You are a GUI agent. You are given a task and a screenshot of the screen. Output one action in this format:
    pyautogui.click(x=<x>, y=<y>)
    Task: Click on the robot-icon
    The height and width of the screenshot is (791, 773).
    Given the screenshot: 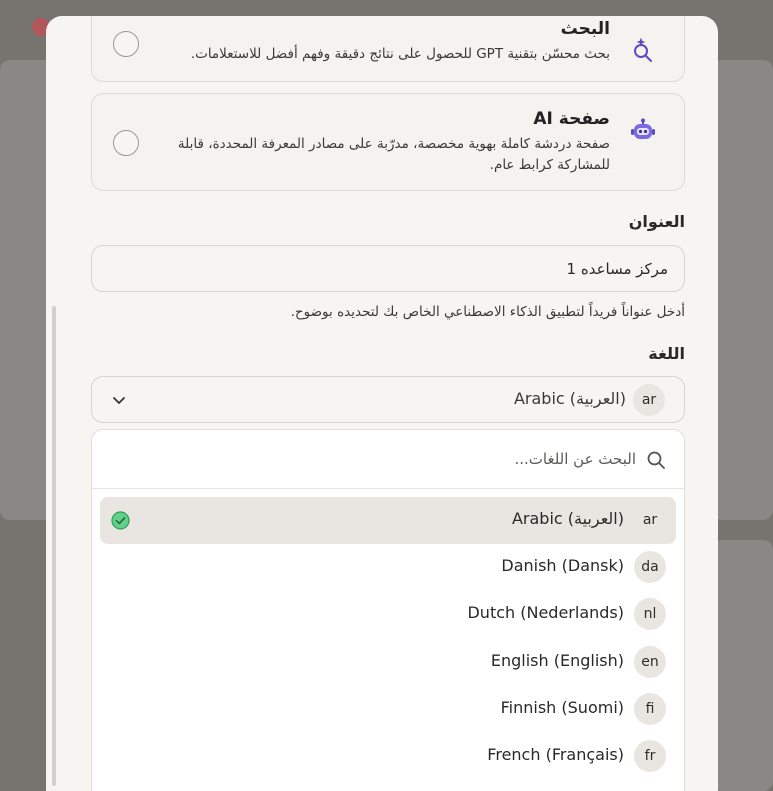 What is the action you would take?
    pyautogui.click(x=643, y=131)
    